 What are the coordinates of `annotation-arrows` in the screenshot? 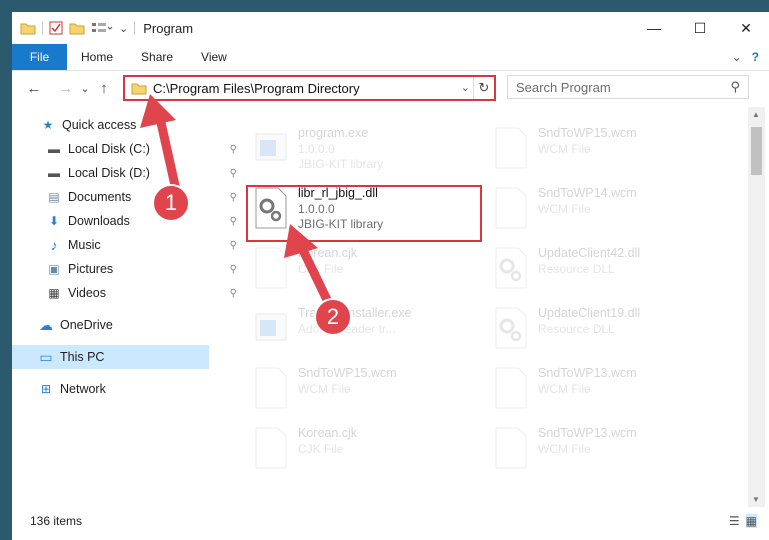 It's located at (237, 201).